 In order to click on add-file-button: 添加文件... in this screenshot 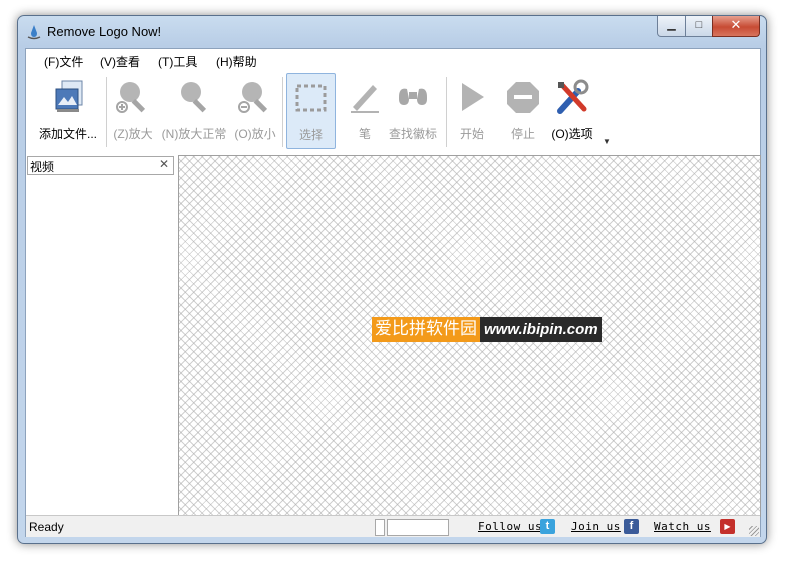, I will do `click(68, 110)`.